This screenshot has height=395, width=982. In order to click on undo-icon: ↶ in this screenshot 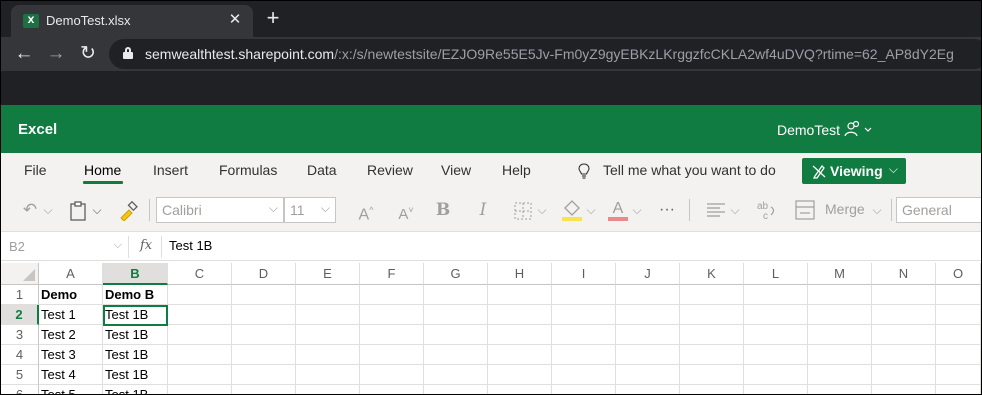, I will do `click(30, 210)`.